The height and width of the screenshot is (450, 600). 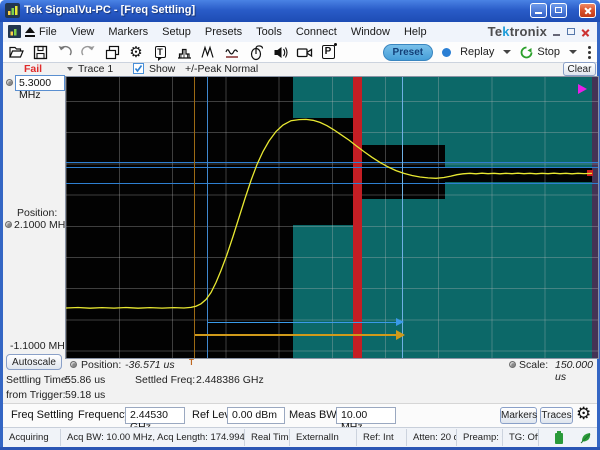 I want to click on ref-lev-input: 0.00 dBm, so click(x=256, y=415).